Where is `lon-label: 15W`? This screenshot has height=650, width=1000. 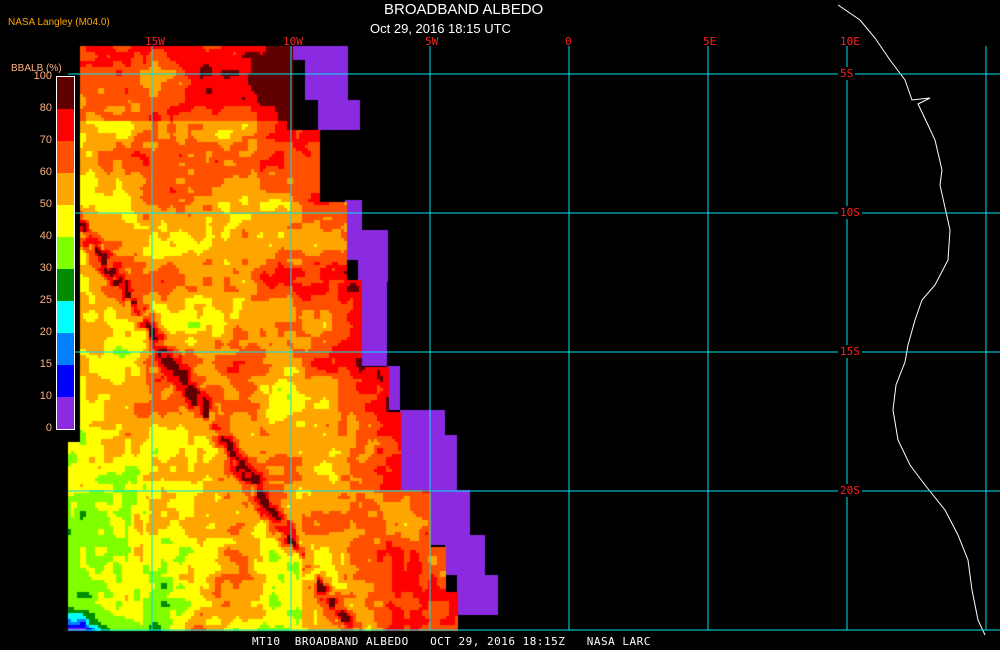
lon-label: 15W is located at coordinates (155, 41).